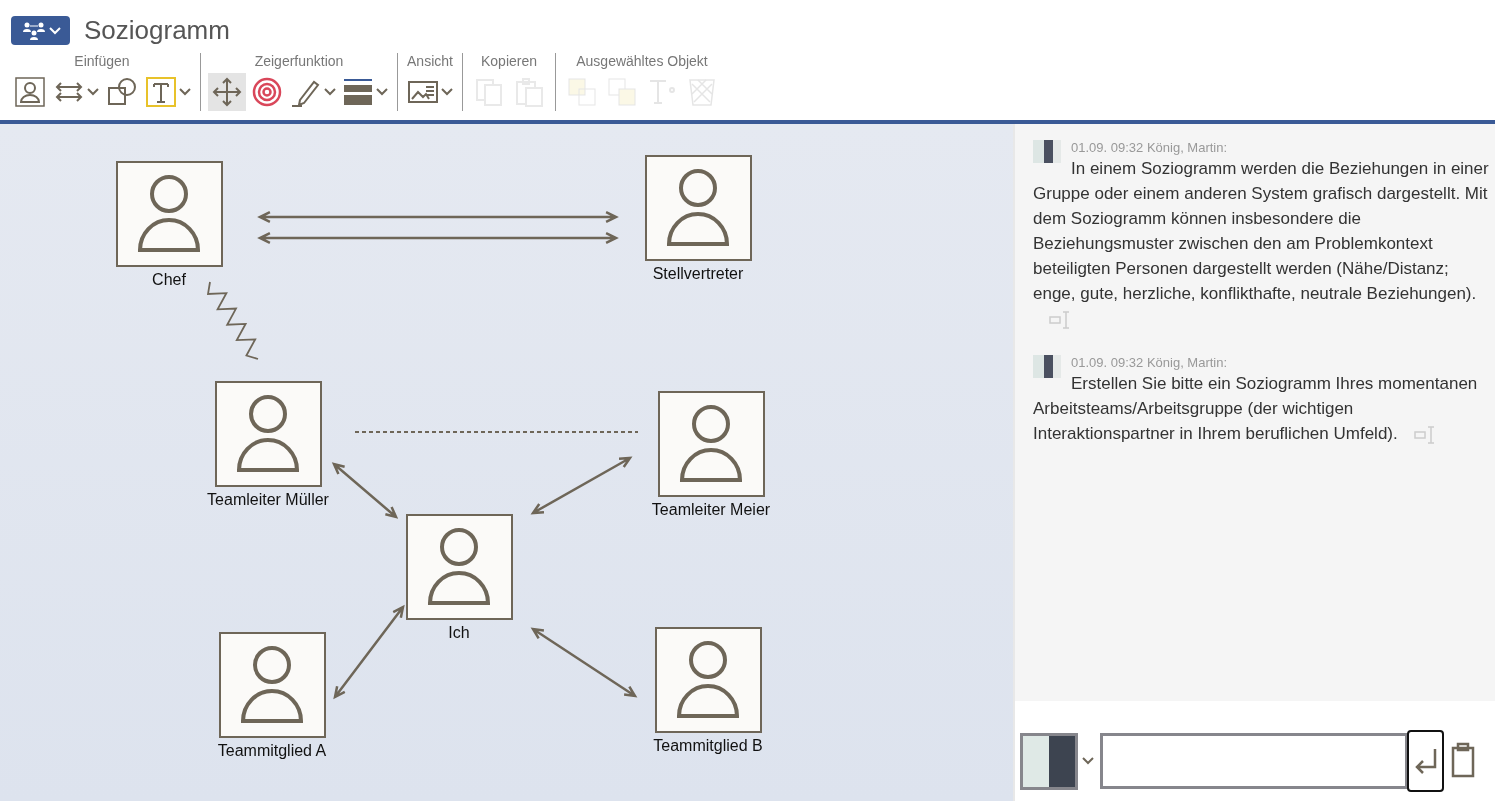 This screenshot has height=801, width=1495. What do you see at coordinates (1261, 243) in the screenshot?
I see `message-text: In einem Soziogramm werden die Beziehungen in einer Gruppe oder einem anderen System grafisch dargestellt. Mit dem Soziogramm können insbesondere die Beziehungsmuster zwischen den am Problemkontext beteiligten Personen dargestellt werden (Nähe/Distanz; enge, gute, herzliche, konflikthafte, neutrale Beziehungen).` at bounding box center [1261, 243].